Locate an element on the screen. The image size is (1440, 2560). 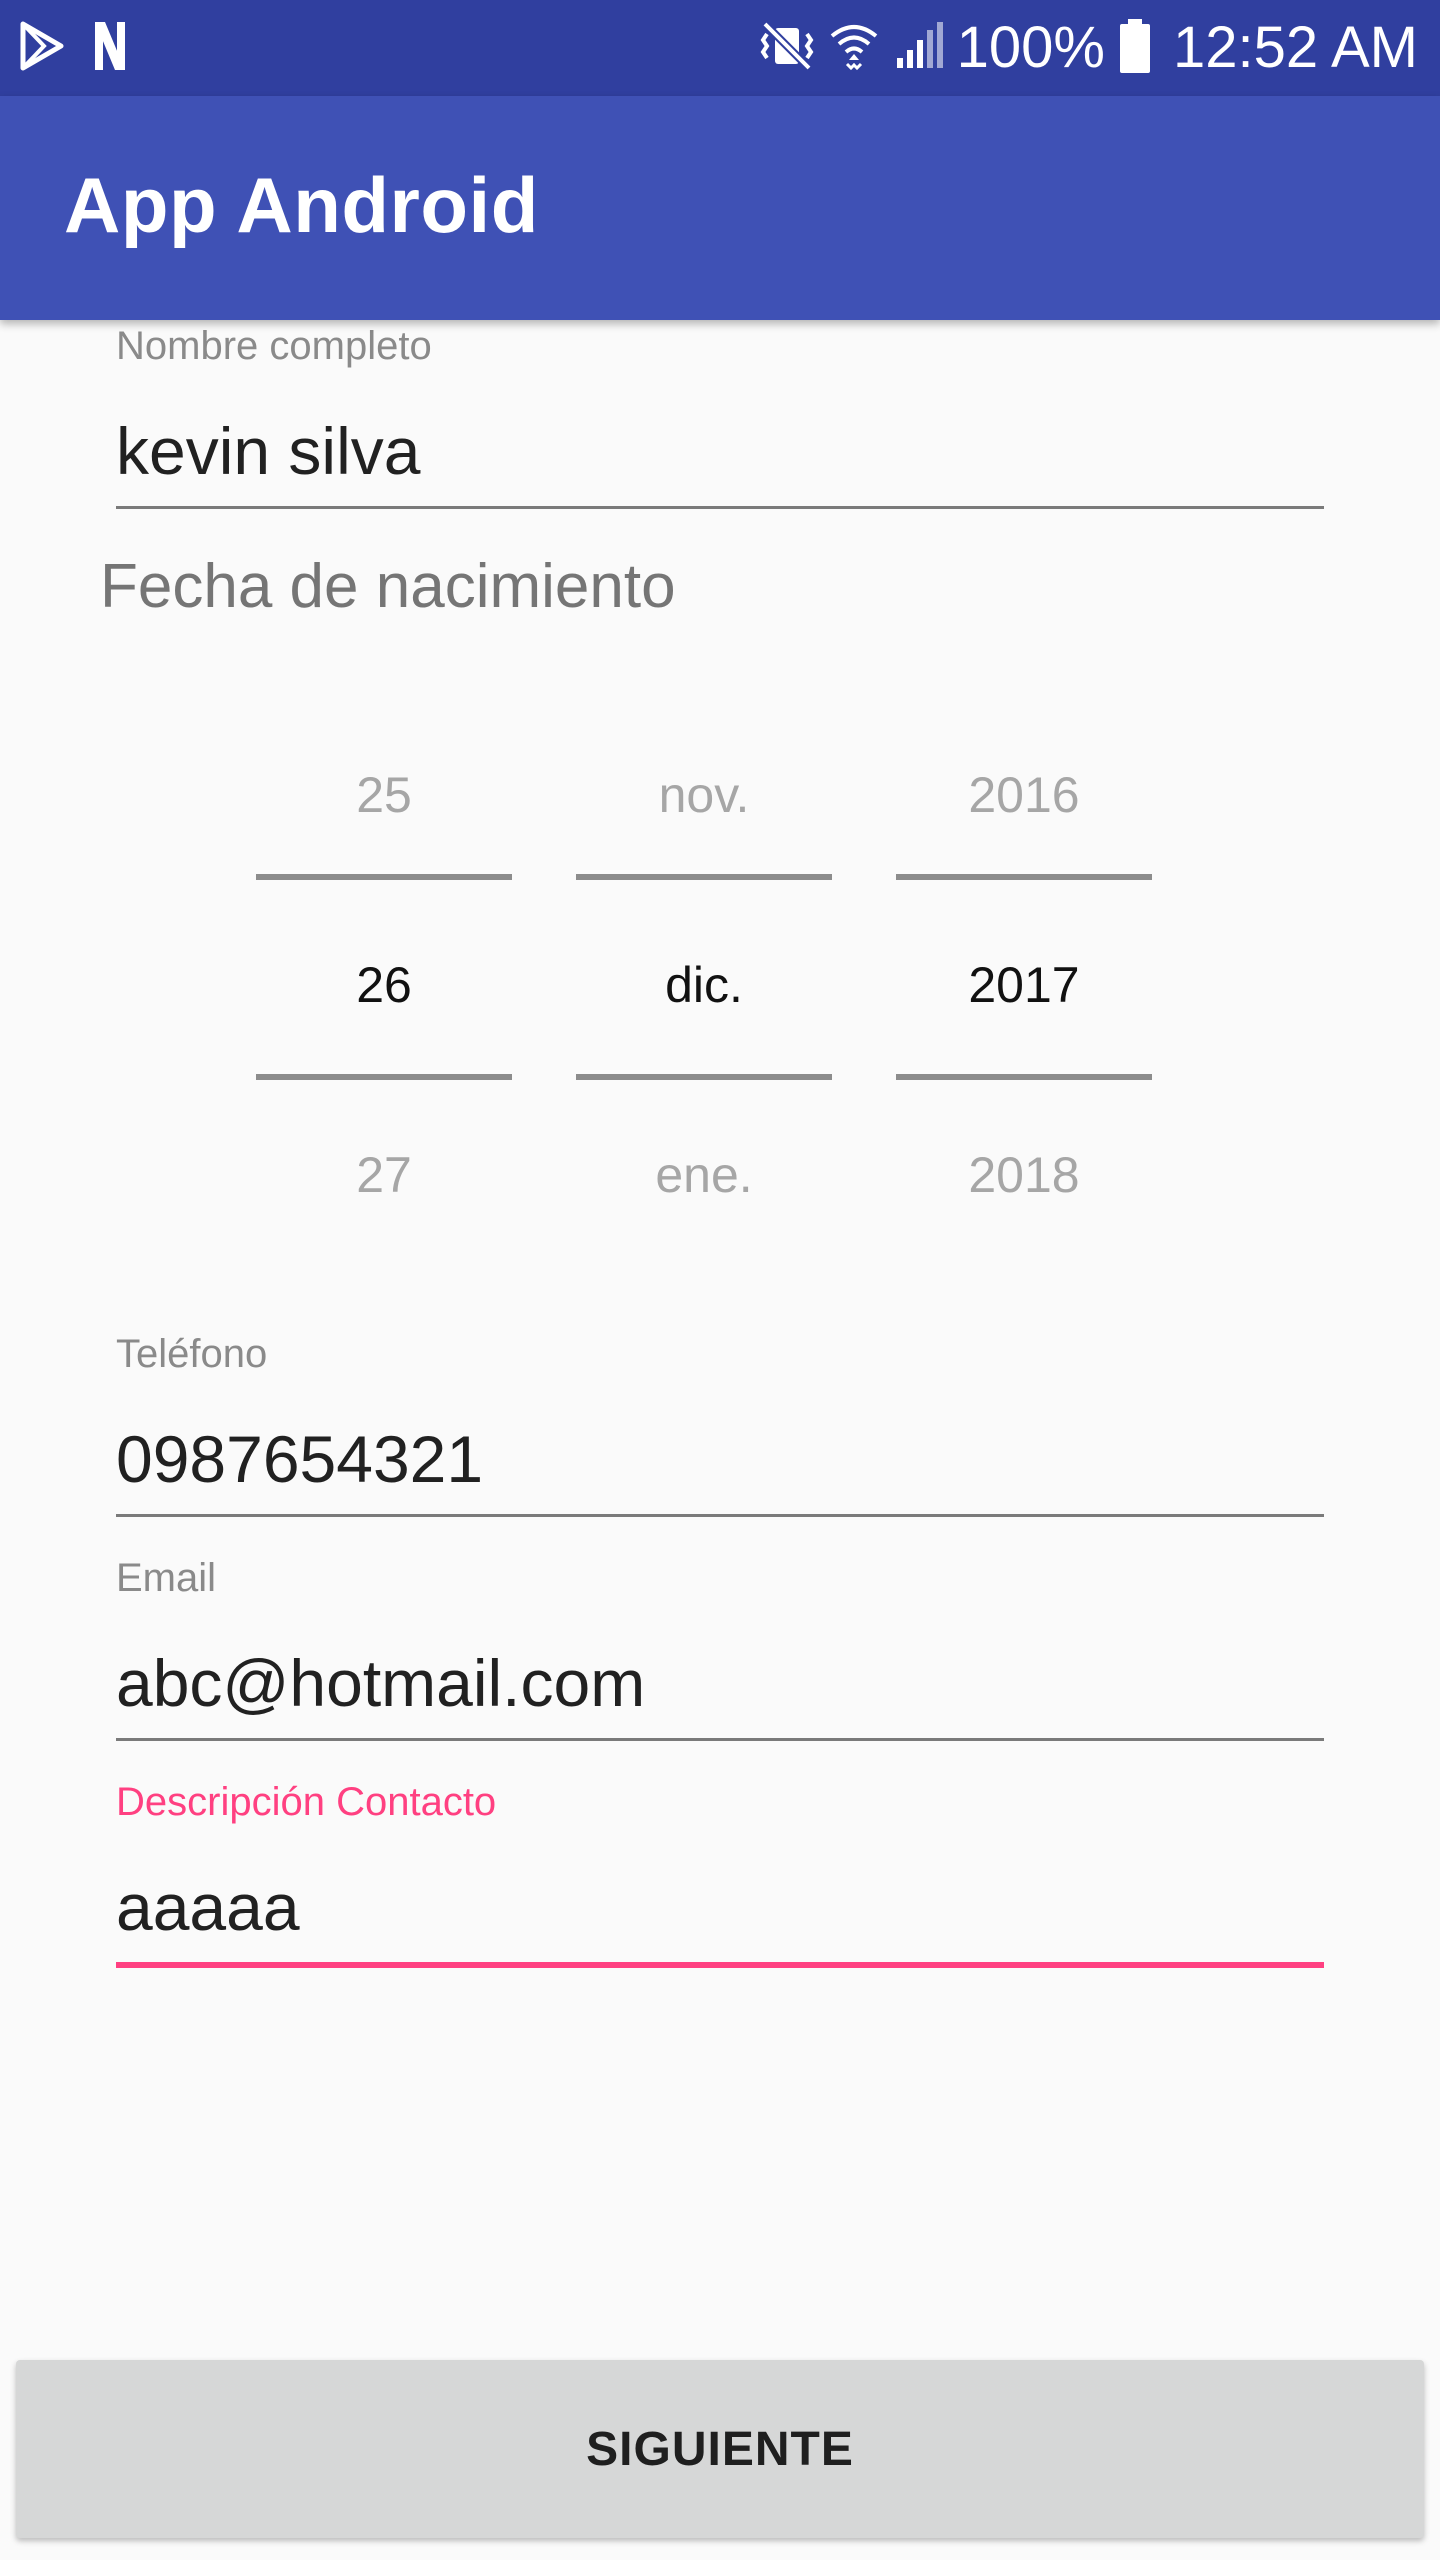
status-bar: 100% 12:52 AM is located at coordinates (720, 48).